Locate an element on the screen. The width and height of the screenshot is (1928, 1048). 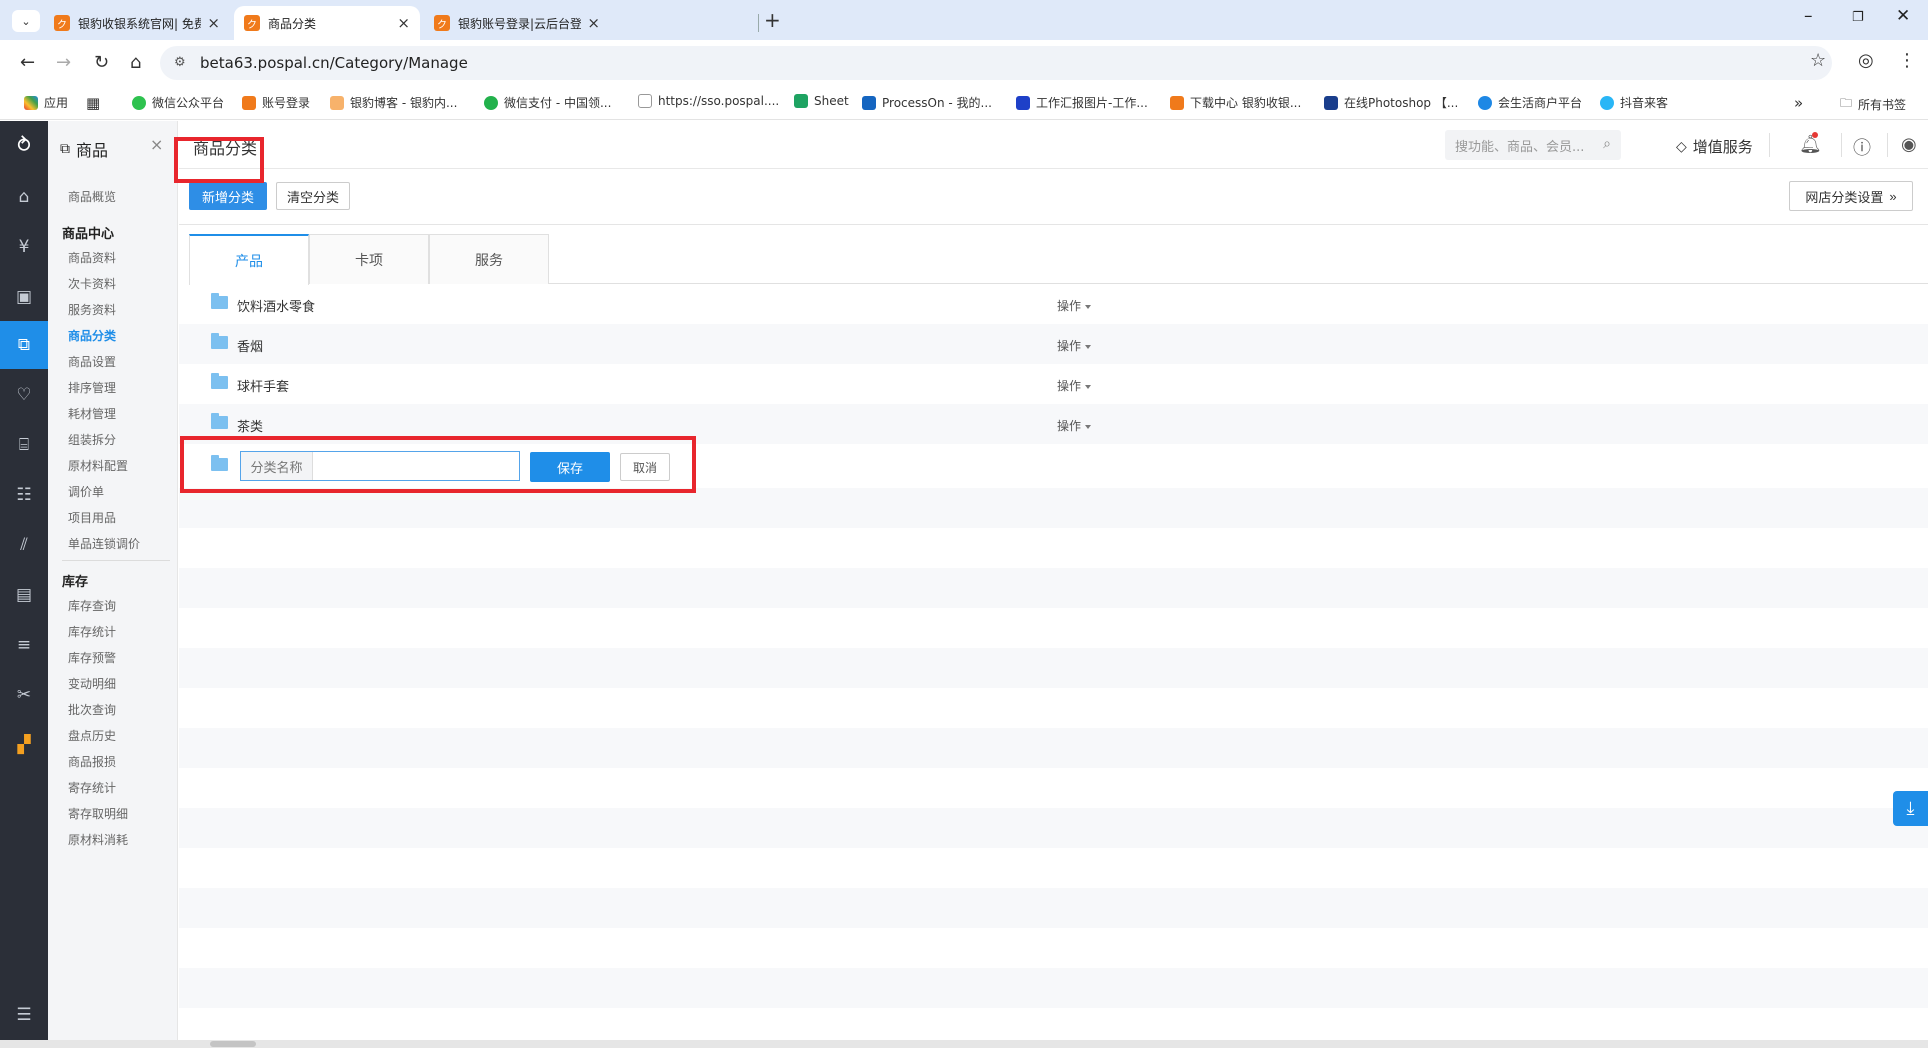
profile-icon: ◎ is located at coordinates (1866, 60).